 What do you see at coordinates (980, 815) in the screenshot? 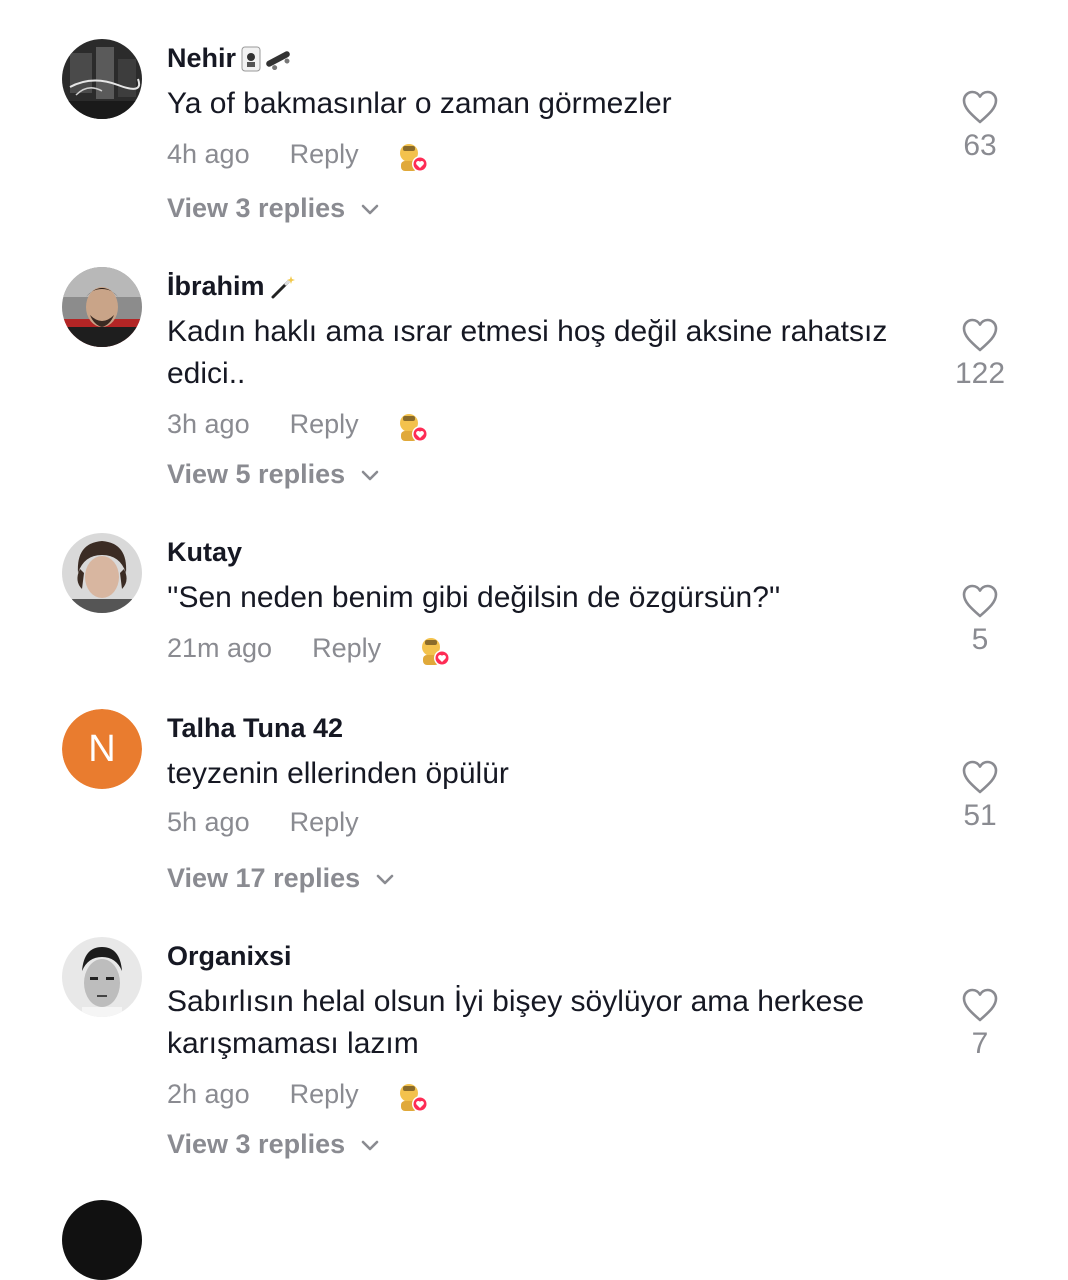
I see `like-count: 51` at bounding box center [980, 815].